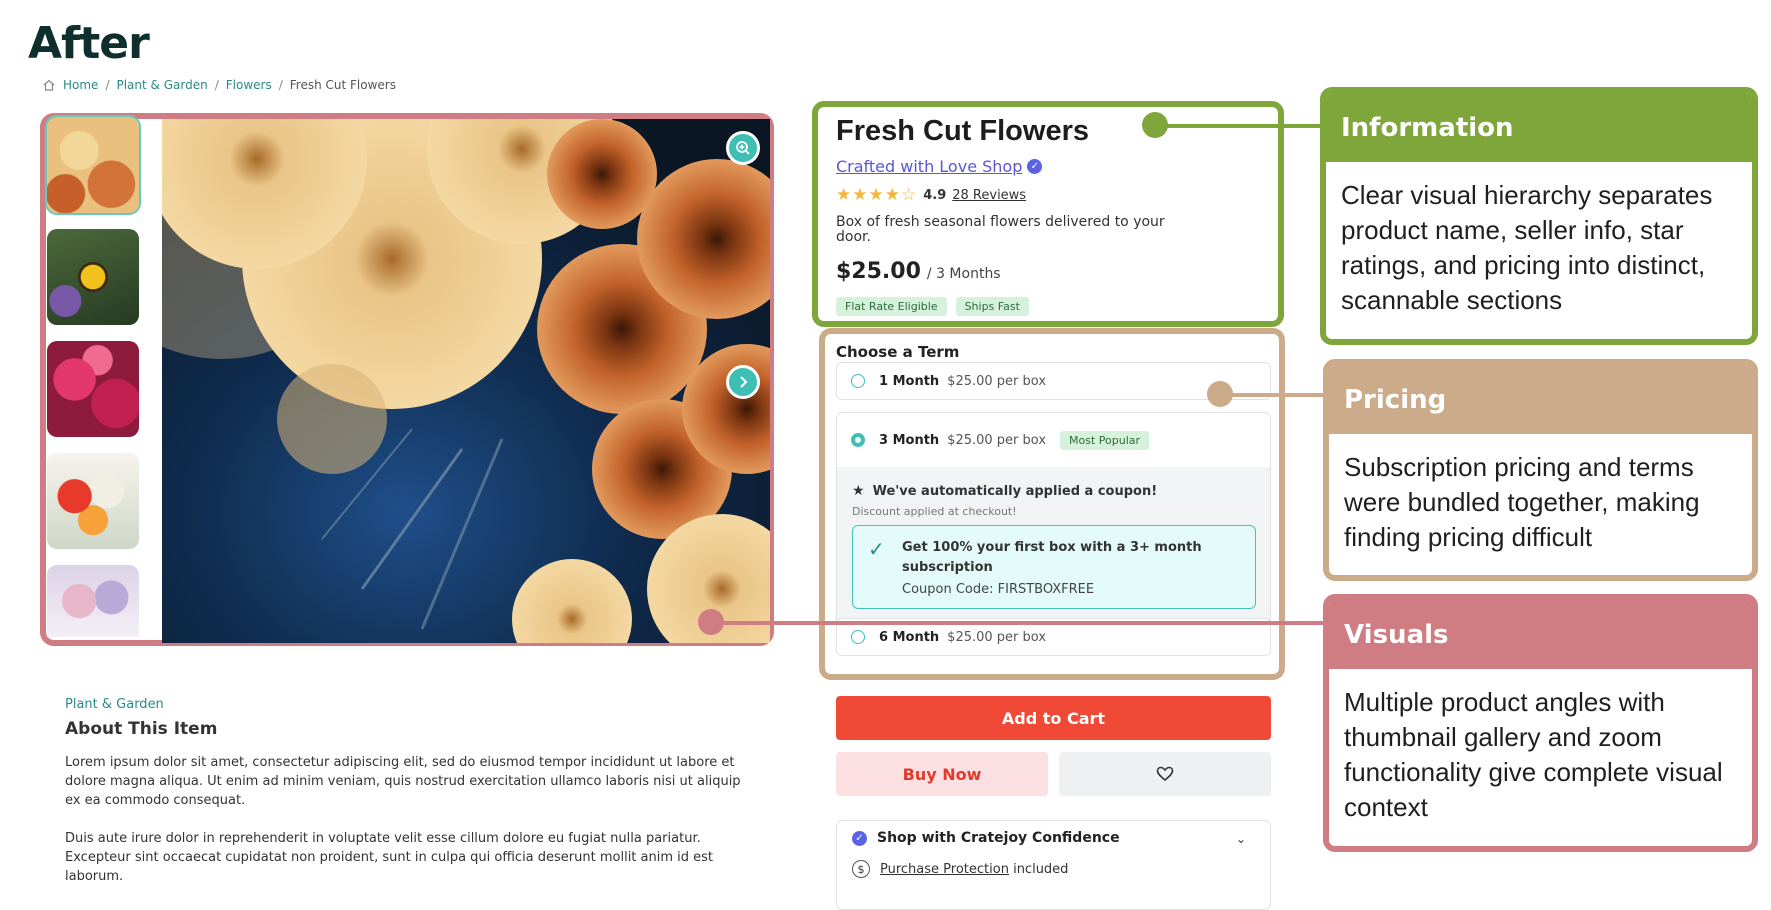 The image size is (1771, 910). What do you see at coordinates (80, 85) in the screenshot?
I see `breadcrumb-home: Home` at bounding box center [80, 85].